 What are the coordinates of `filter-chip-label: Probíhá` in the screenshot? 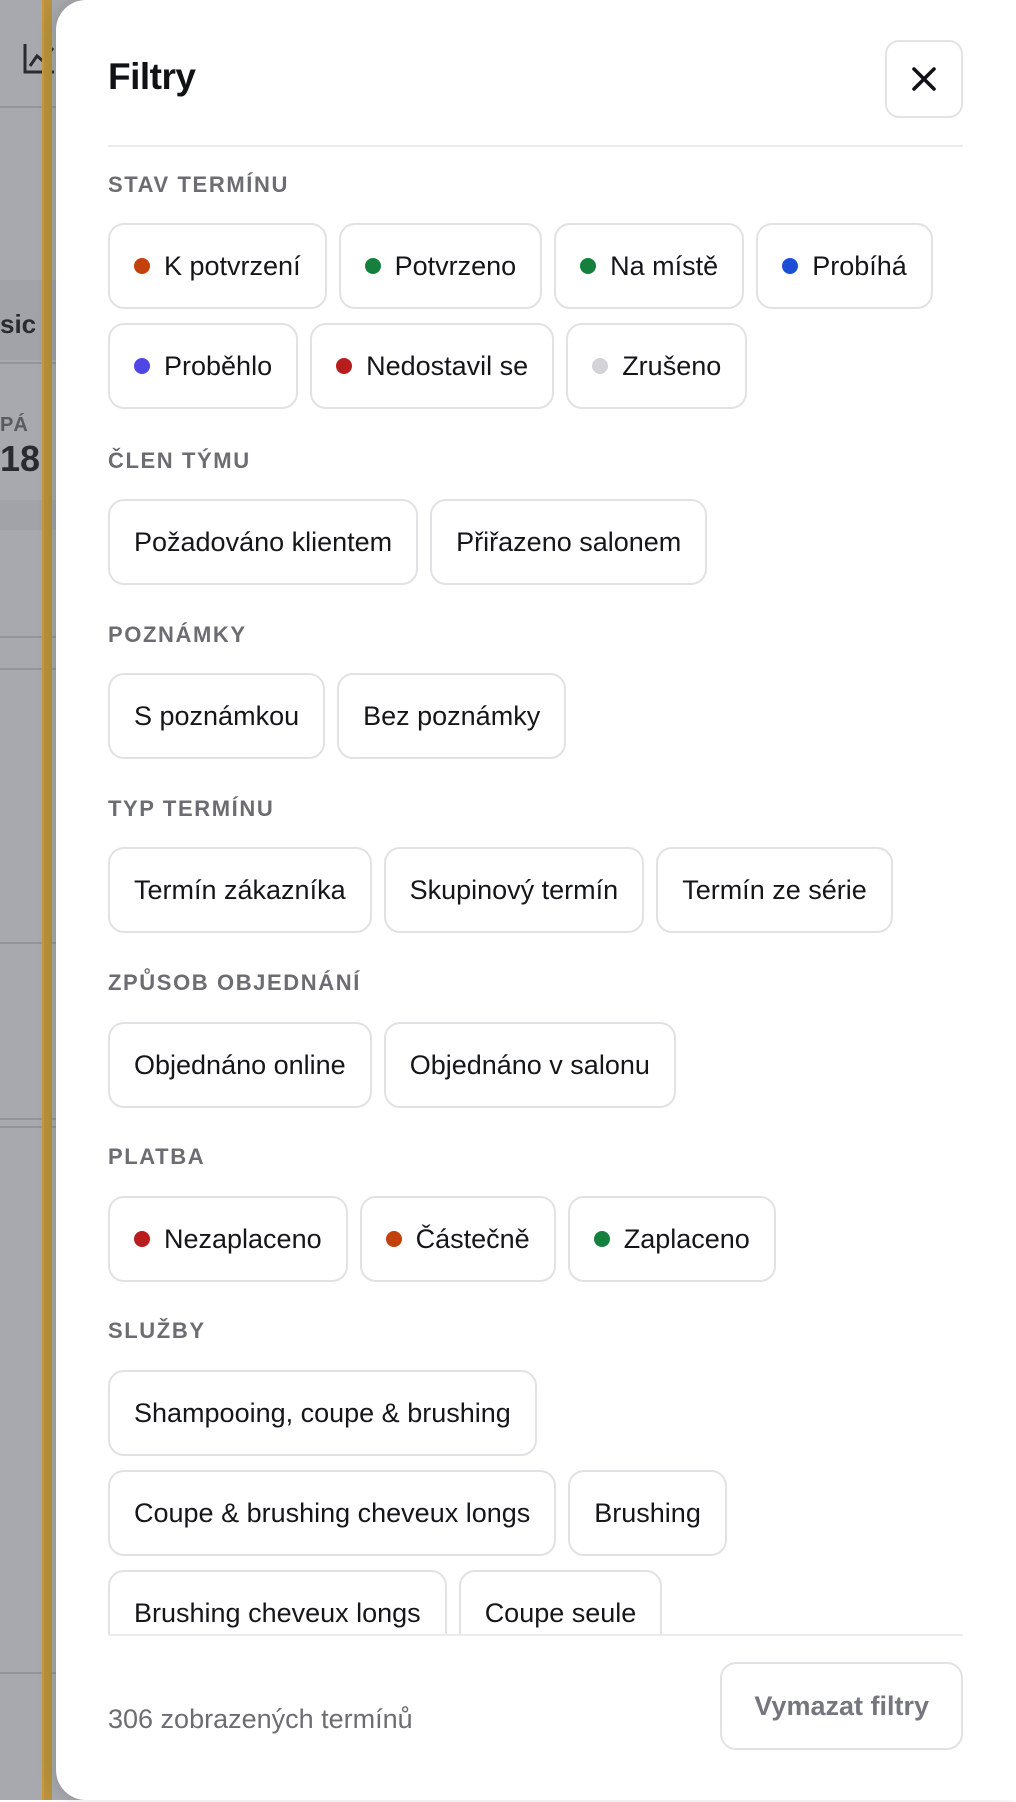 It's located at (859, 265).